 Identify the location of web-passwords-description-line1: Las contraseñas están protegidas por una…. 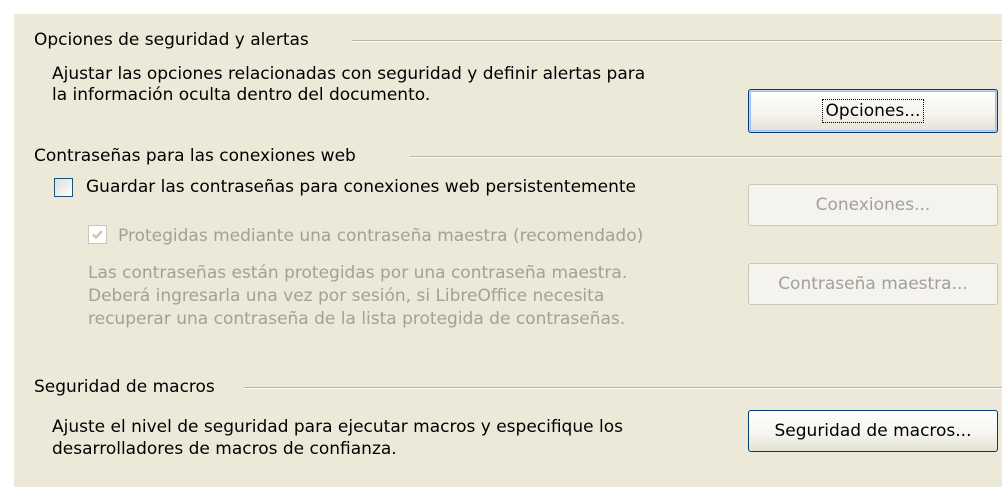
(358, 273).